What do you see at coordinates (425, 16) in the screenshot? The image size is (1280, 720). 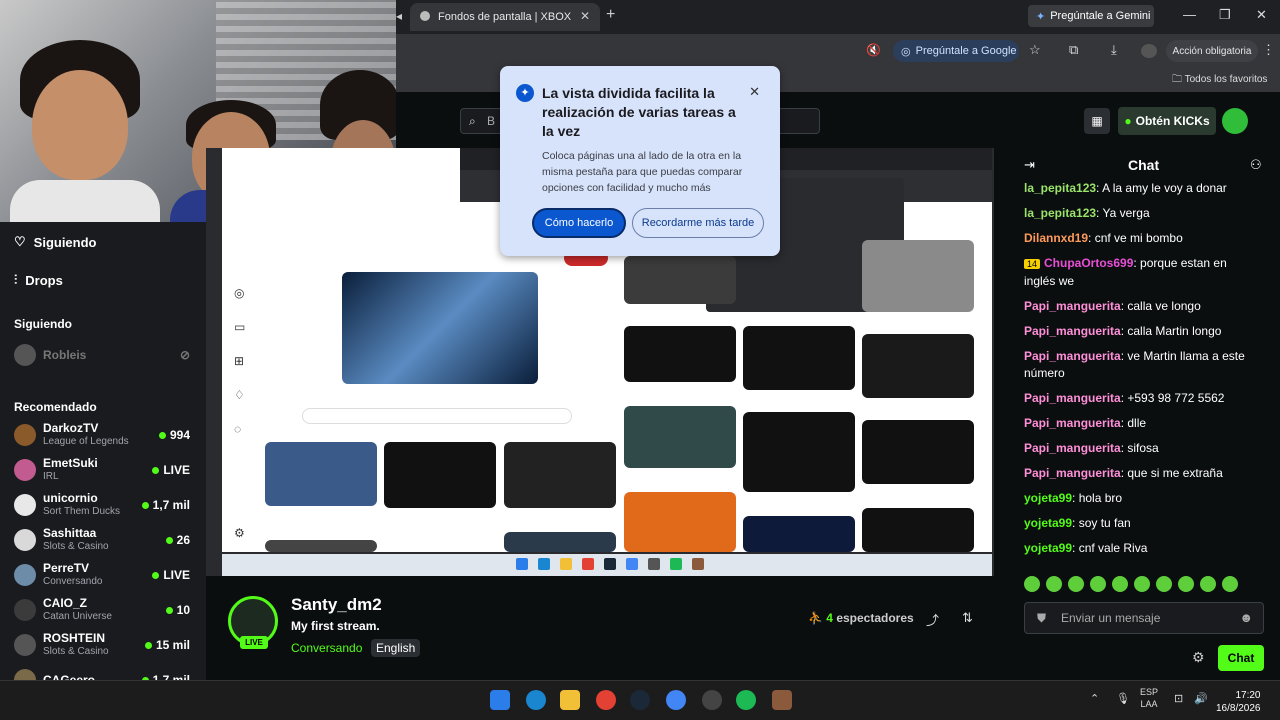 I see `tab-favicon-icon` at bounding box center [425, 16].